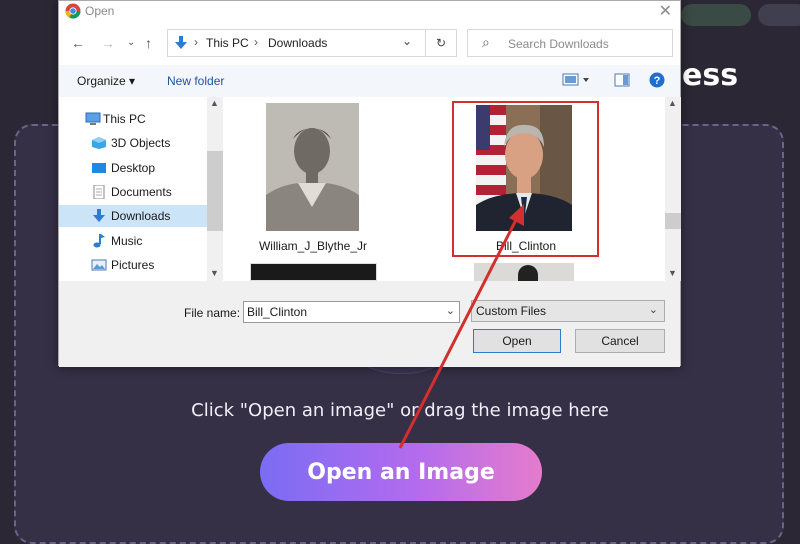  What do you see at coordinates (93, 118) in the screenshot?
I see `computer-icon` at bounding box center [93, 118].